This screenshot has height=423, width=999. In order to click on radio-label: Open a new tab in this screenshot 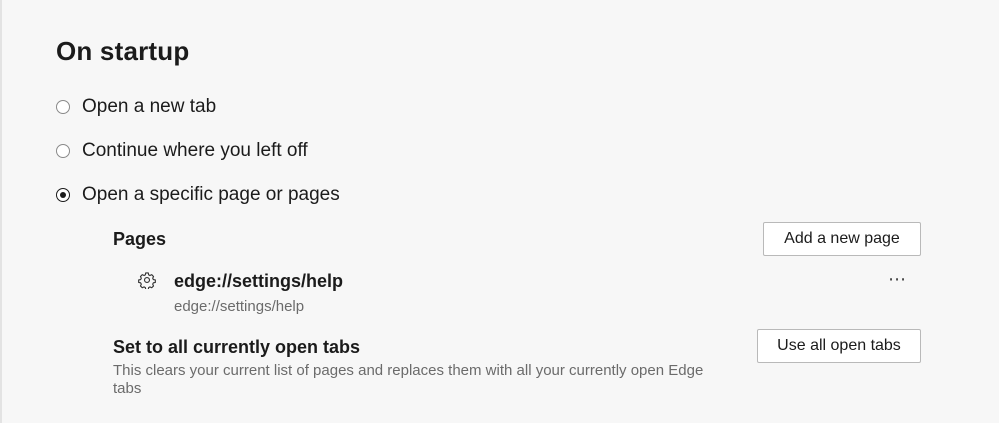, I will do `click(149, 106)`.